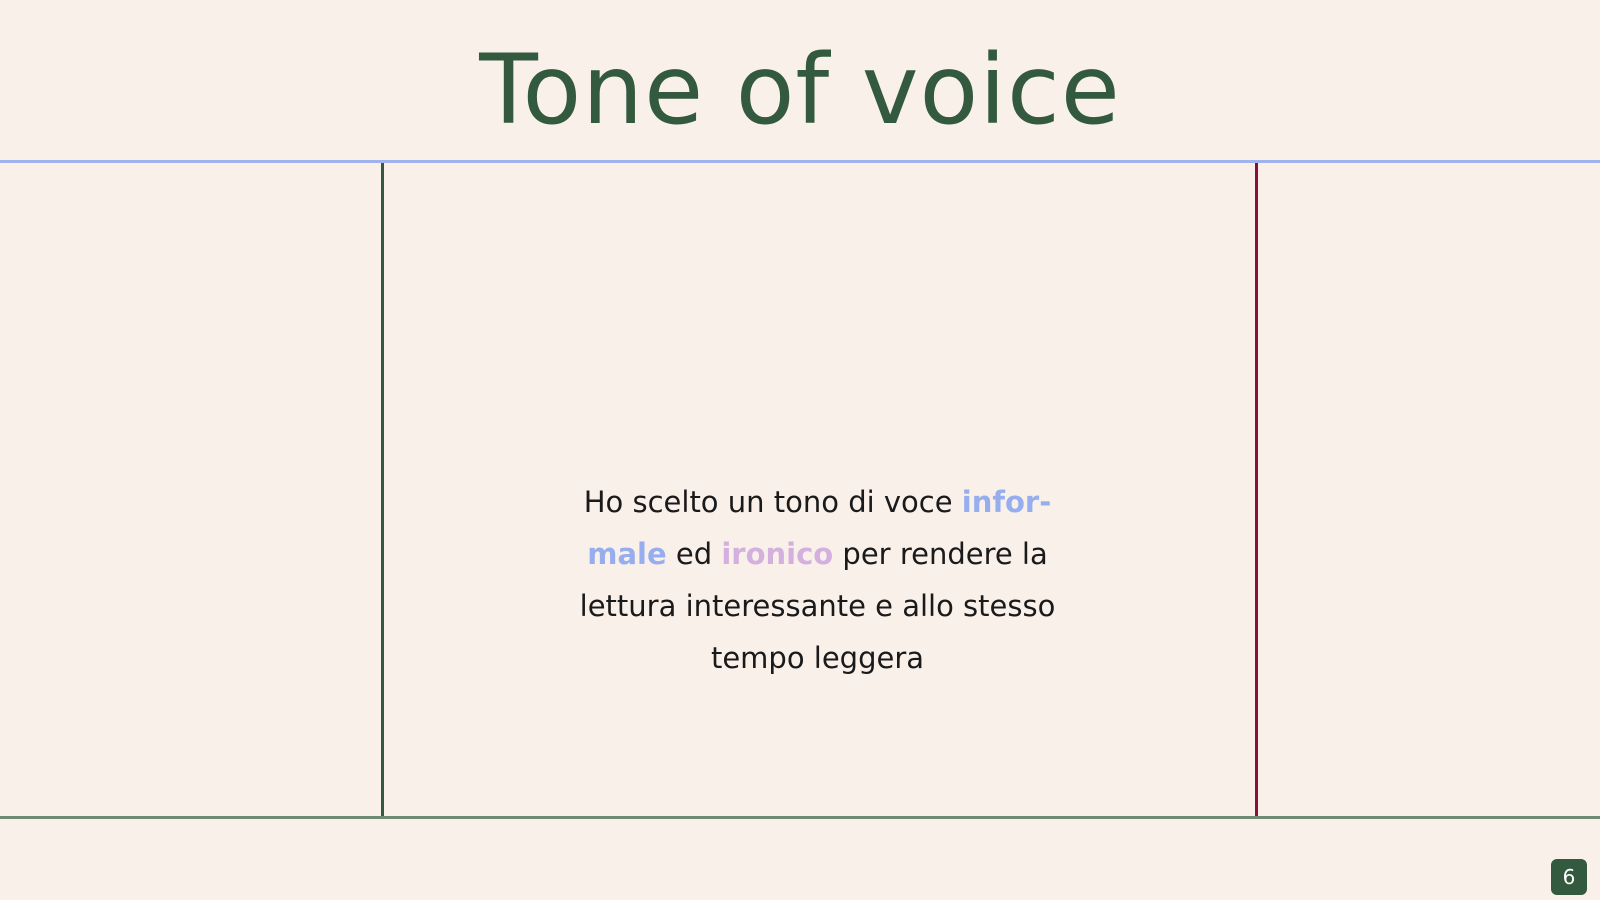  Describe the element at coordinates (800, 90) in the screenshot. I see `slide-title: Tone of voice` at that location.